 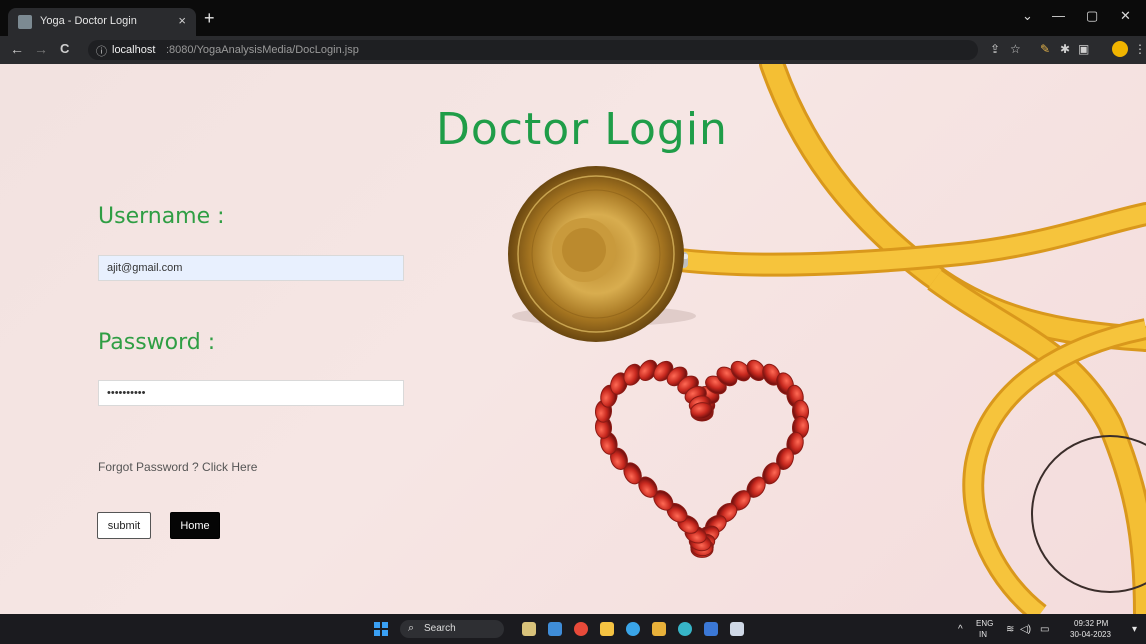 I want to click on home-button: Home, so click(x=195, y=525).